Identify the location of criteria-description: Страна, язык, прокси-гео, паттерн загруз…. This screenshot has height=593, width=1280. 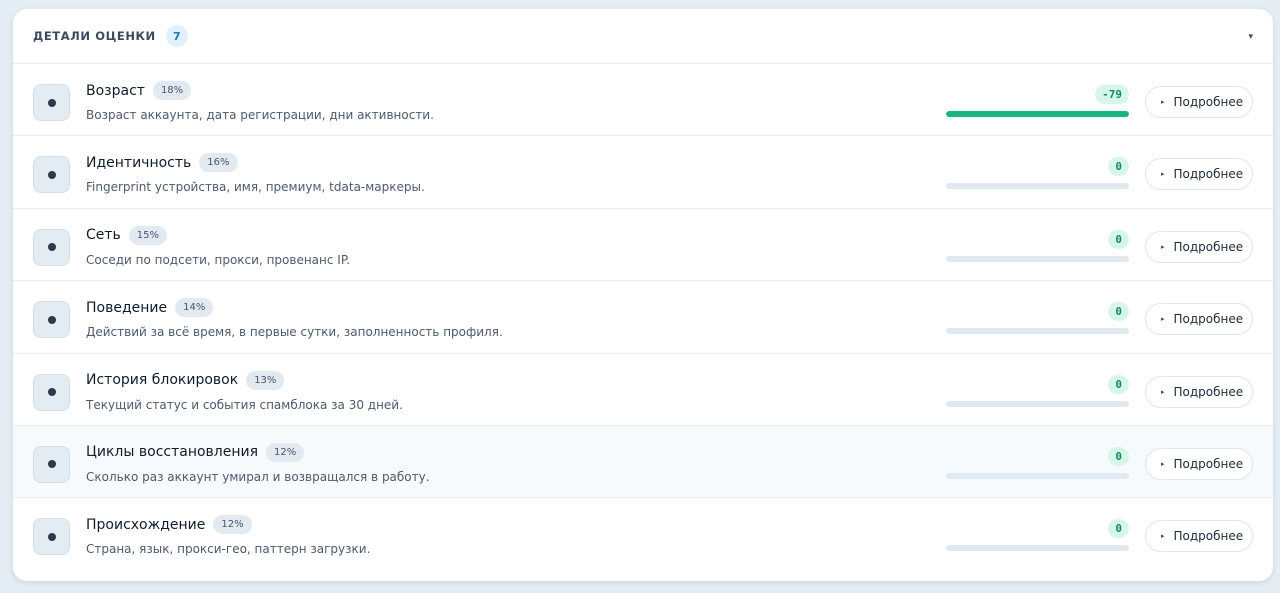
(228, 549).